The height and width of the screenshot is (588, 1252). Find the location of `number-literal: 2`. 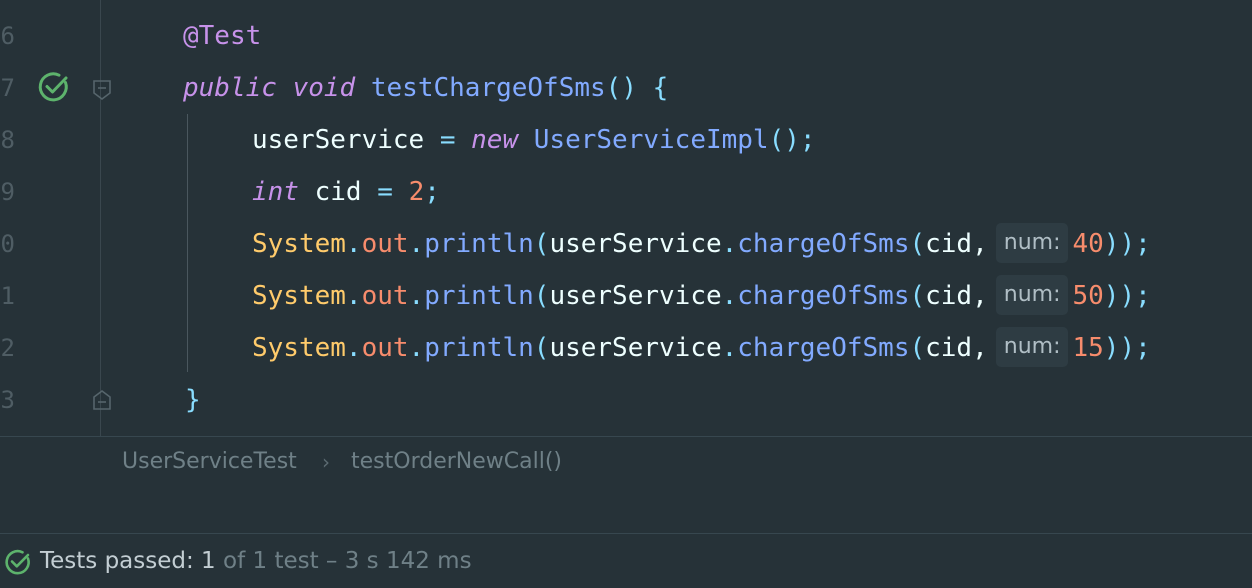

number-literal: 2 is located at coordinates (416, 192).